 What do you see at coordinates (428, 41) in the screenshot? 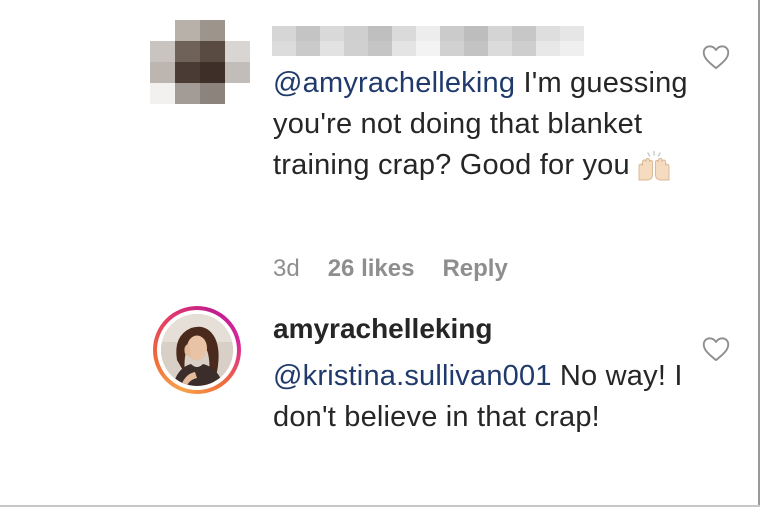
I see `blurred-username` at bounding box center [428, 41].